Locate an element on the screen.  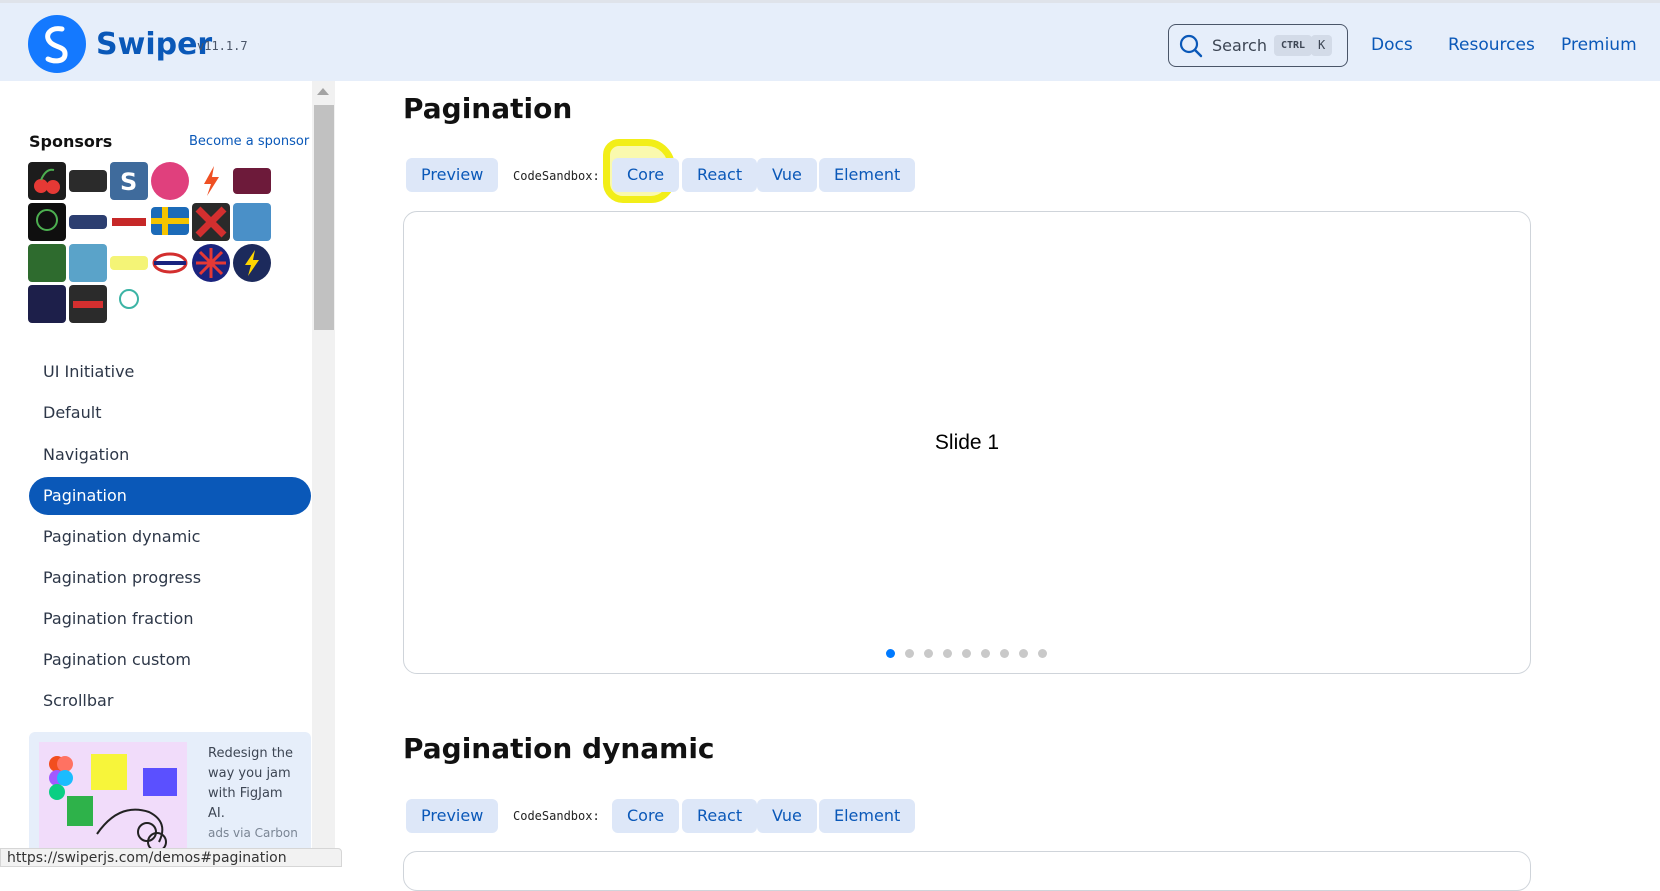
swiper-logo-icon is located at coordinates (57, 44).